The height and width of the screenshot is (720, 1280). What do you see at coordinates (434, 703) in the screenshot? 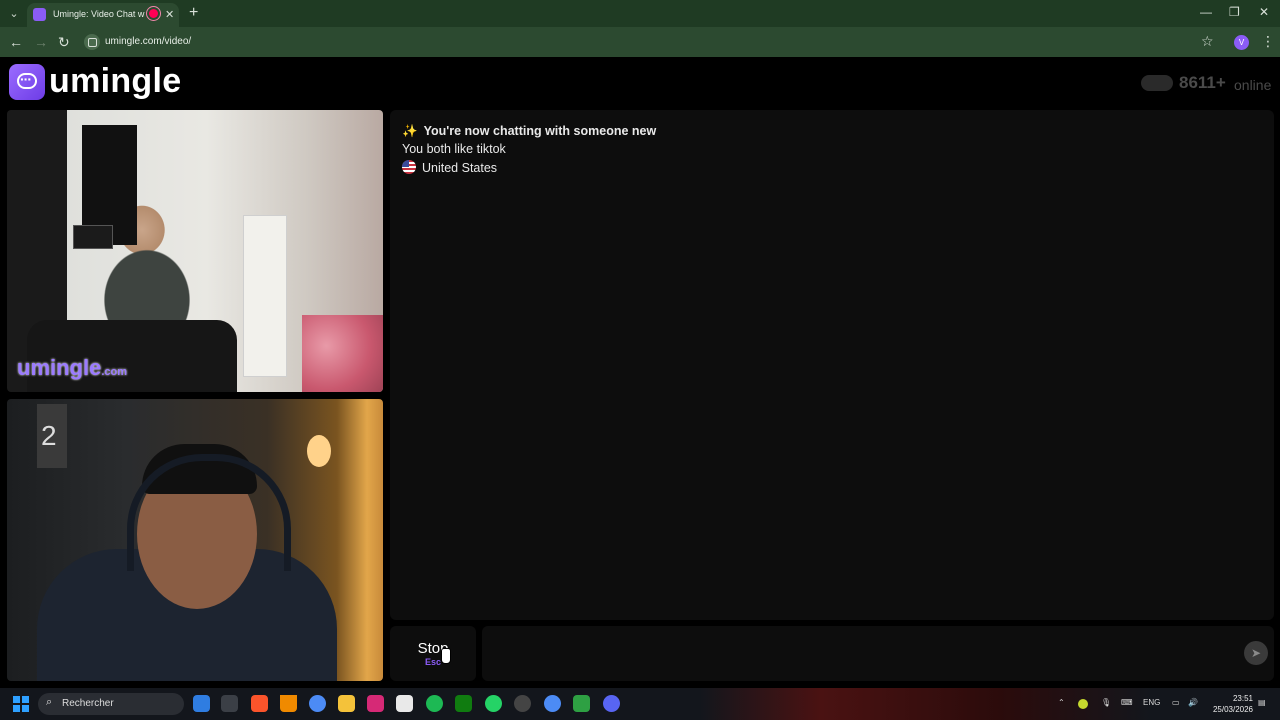
I see `spotify-icon` at bounding box center [434, 703].